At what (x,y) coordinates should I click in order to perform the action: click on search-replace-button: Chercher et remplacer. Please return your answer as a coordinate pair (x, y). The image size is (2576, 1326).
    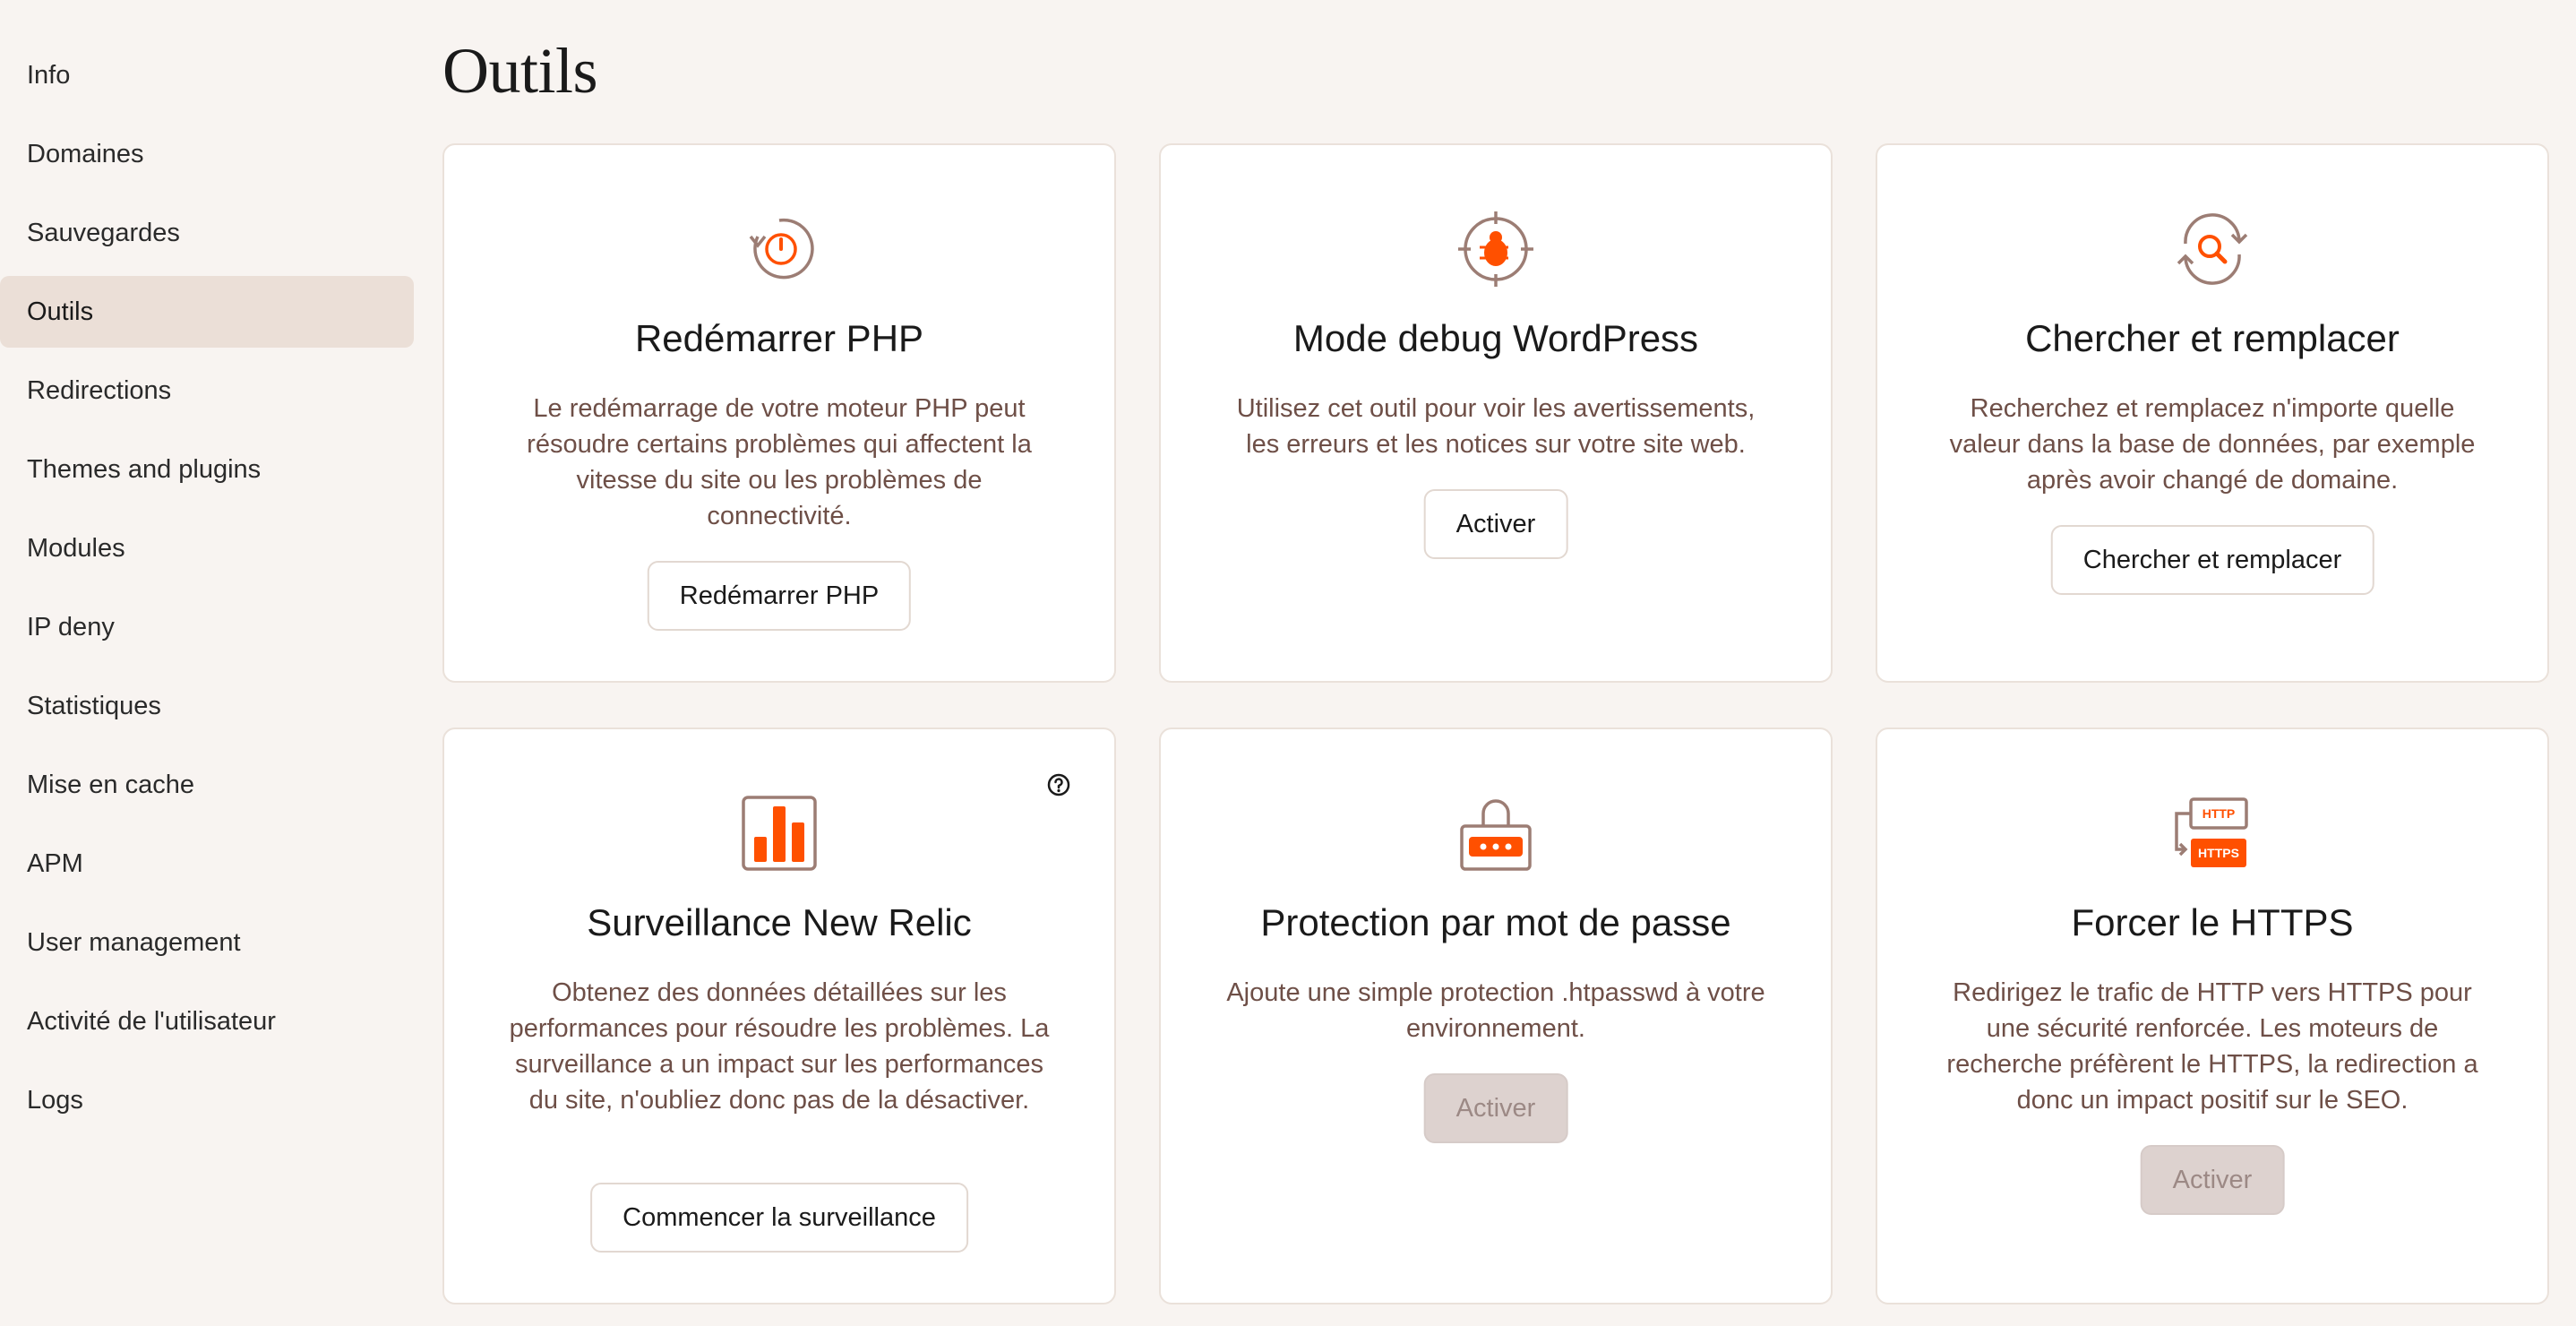
    Looking at the image, I should click on (2212, 560).